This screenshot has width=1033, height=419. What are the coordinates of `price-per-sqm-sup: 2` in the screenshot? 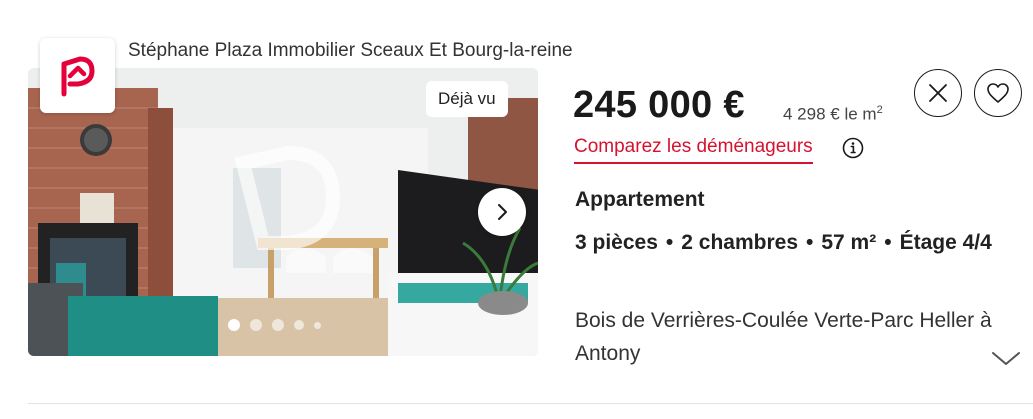 It's located at (879, 110).